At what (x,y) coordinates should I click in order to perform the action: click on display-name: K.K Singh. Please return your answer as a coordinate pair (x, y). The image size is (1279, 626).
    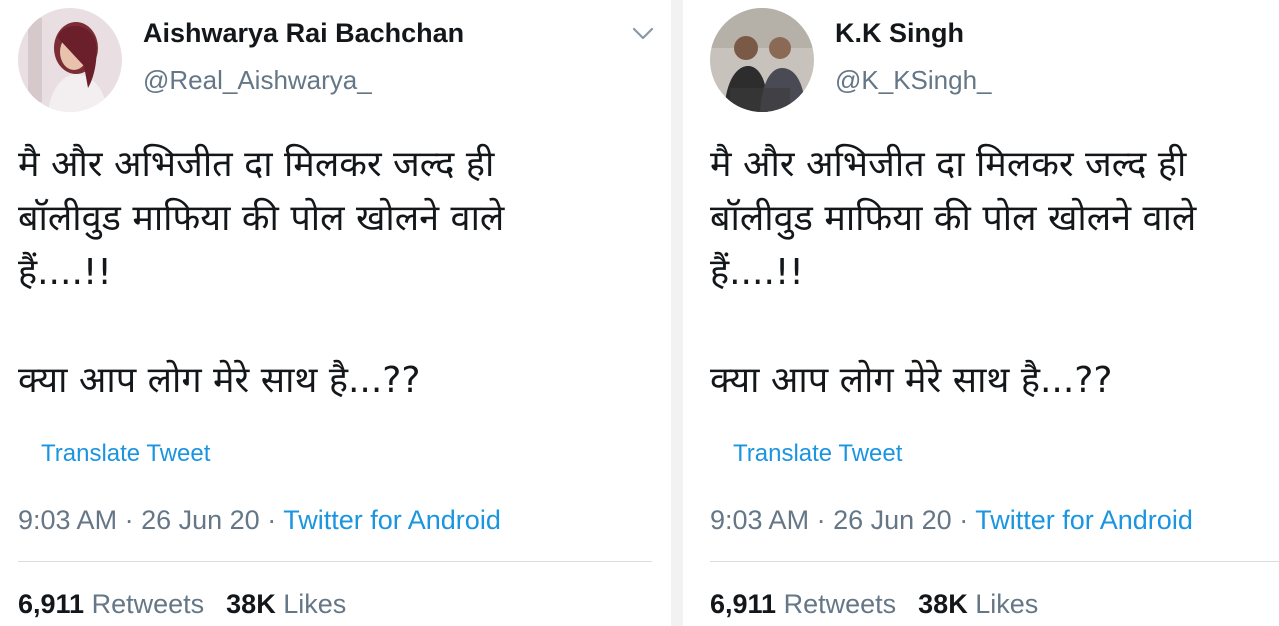
    Looking at the image, I should click on (899, 33).